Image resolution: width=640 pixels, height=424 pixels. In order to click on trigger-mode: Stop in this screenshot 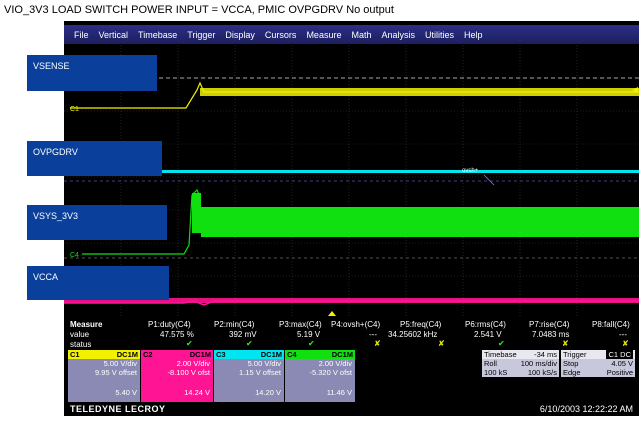, I will do `click(571, 363)`.